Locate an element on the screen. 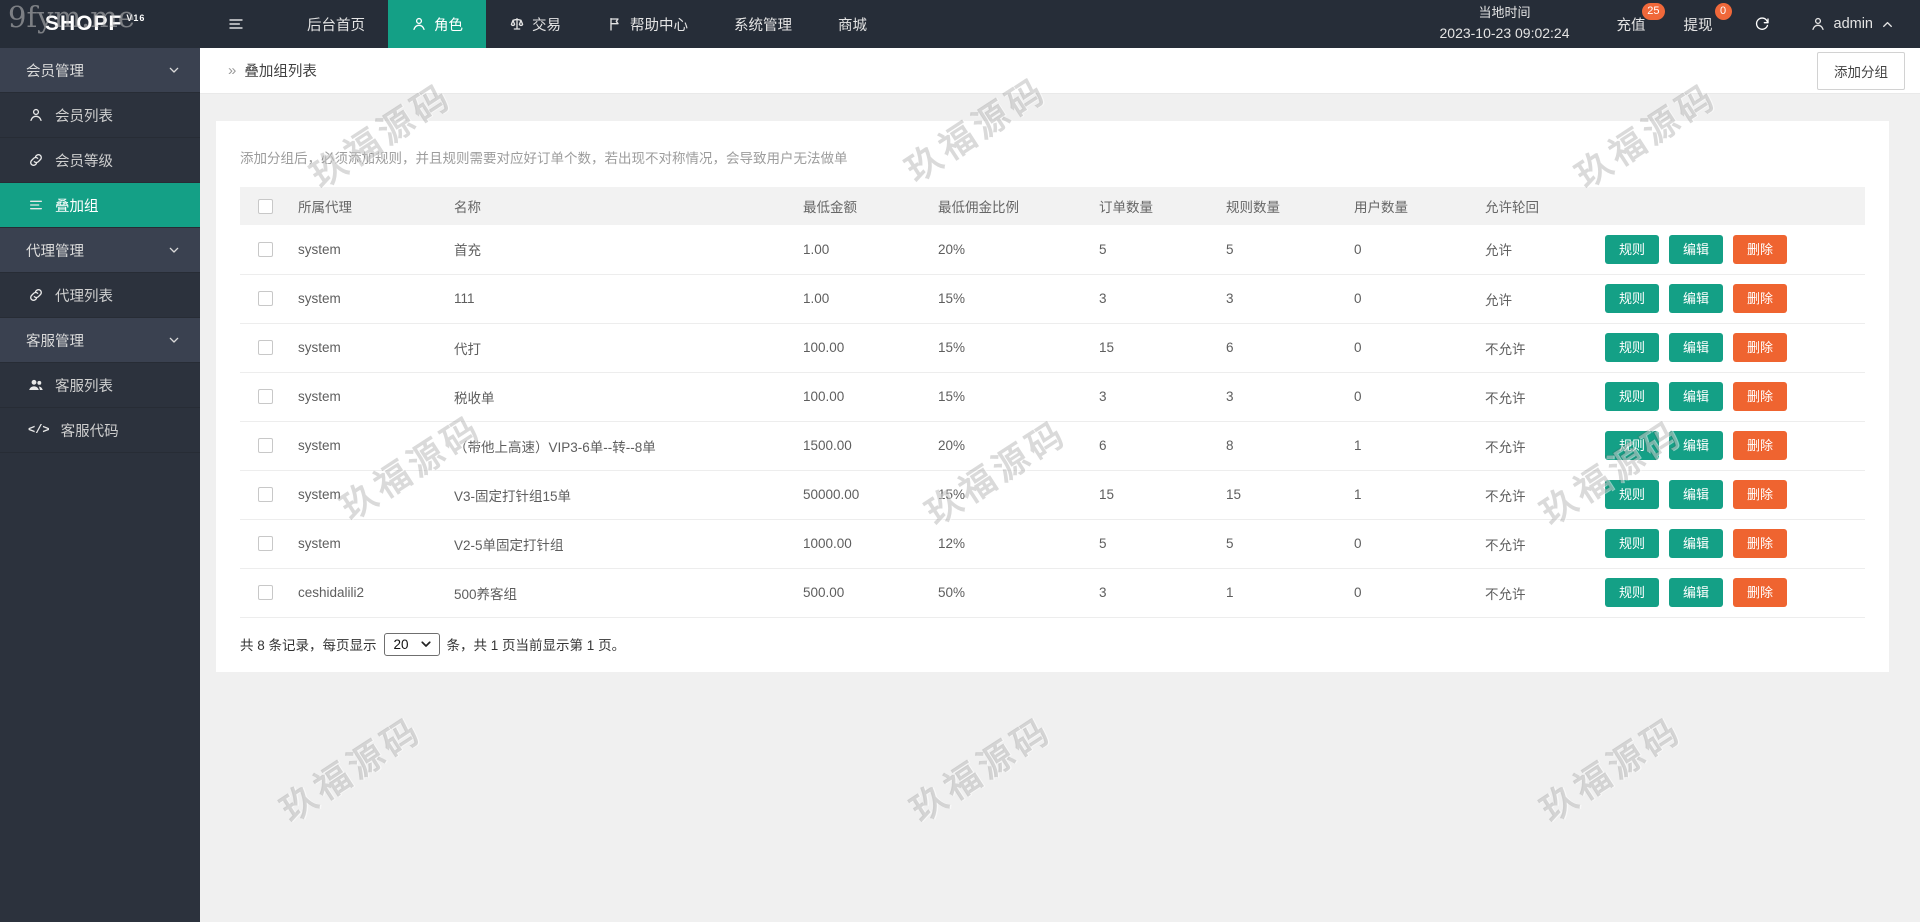  nav-item-trade: 交易 is located at coordinates (535, 24).